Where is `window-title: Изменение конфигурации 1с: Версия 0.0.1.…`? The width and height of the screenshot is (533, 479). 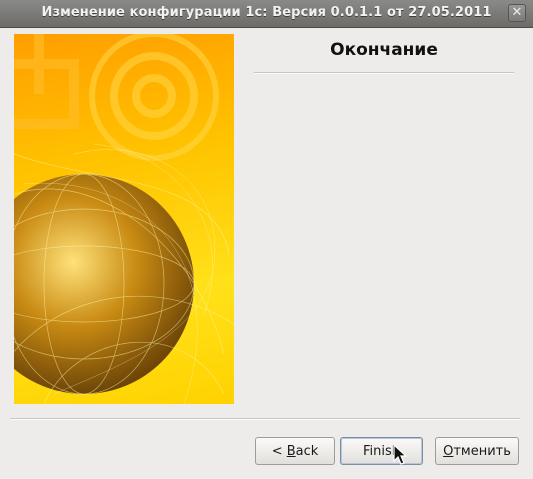 window-title: Изменение конфигурации 1с: Версия 0.0.1.… is located at coordinates (266, 12).